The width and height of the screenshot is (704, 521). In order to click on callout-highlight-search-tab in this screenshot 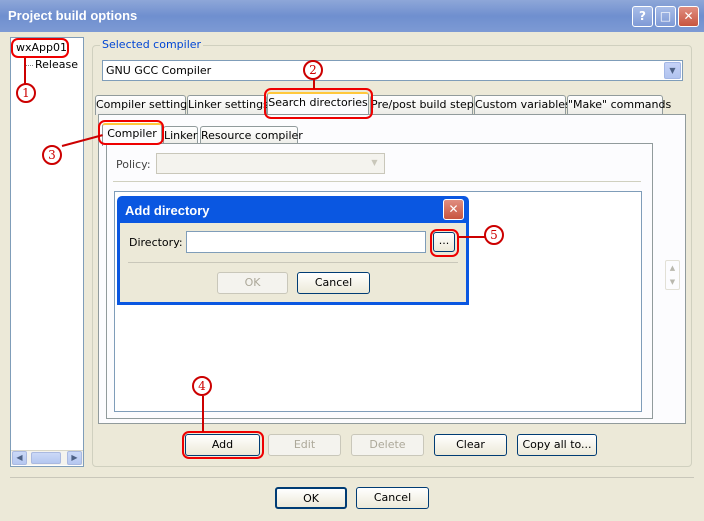, I will do `click(318, 103)`.